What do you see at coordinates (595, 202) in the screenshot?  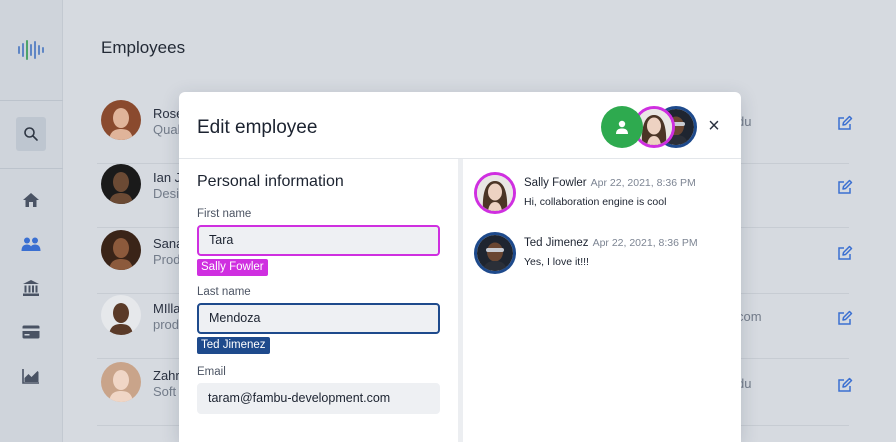 I see `message-text: Hi, collaboration engine is cool` at bounding box center [595, 202].